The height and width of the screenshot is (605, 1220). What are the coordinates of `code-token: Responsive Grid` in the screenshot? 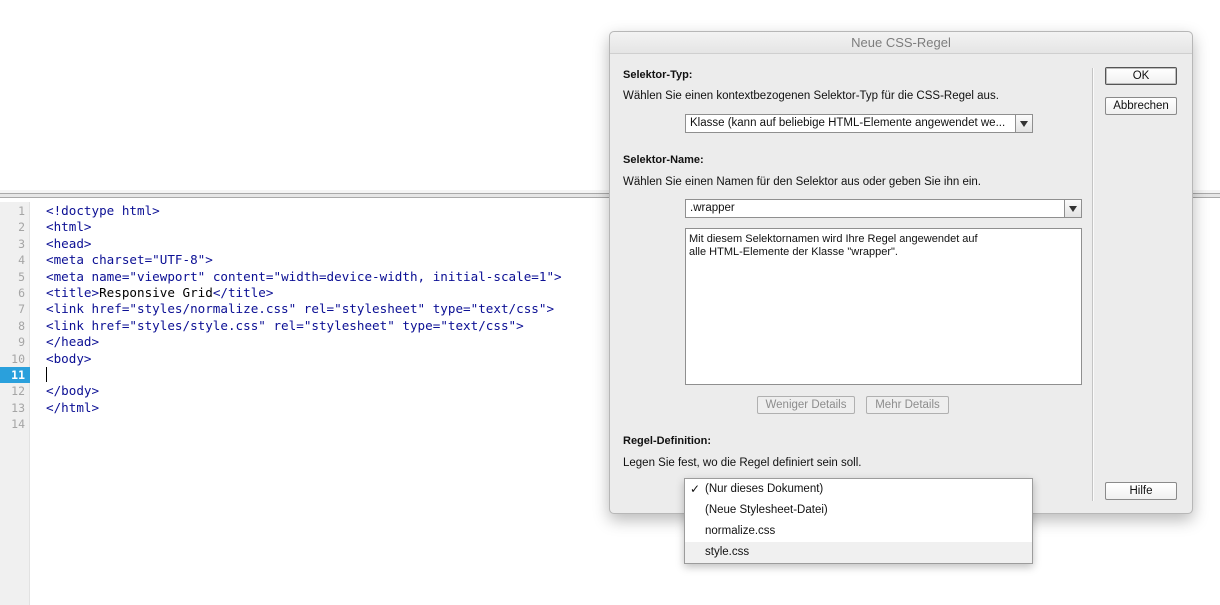 It's located at (156, 292).